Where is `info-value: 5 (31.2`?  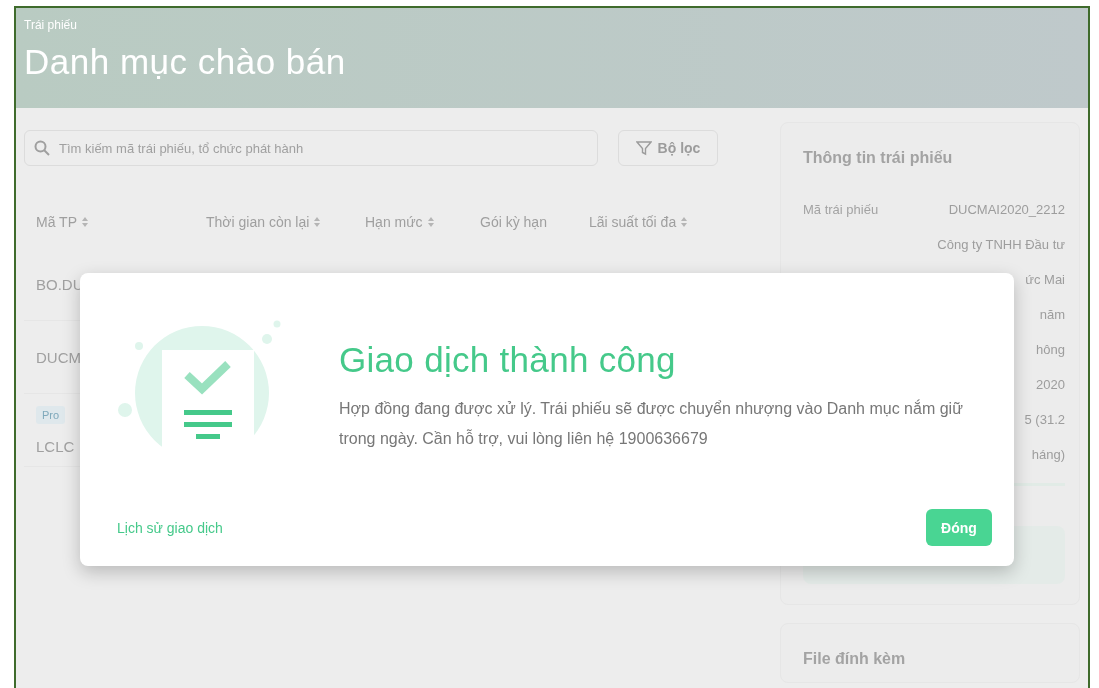 info-value: 5 (31.2 is located at coordinates (1044, 419).